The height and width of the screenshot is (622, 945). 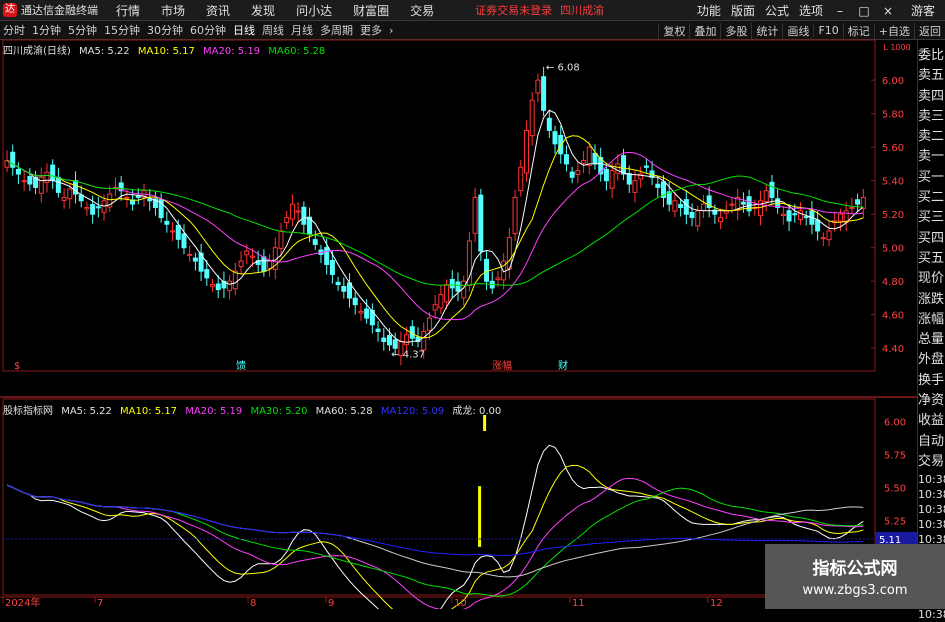 I want to click on main-y-tick-label: 4.60, so click(x=893, y=316).